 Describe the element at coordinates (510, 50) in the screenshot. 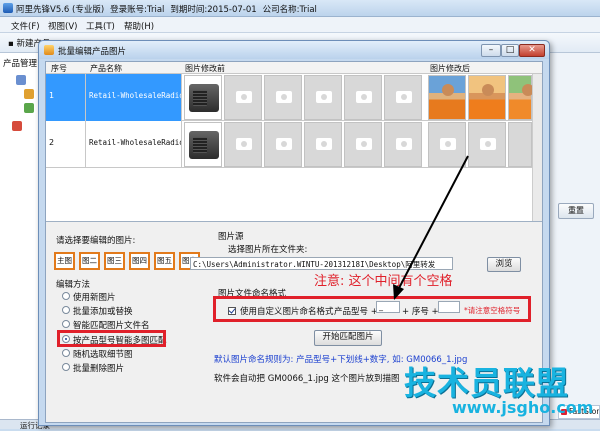

I see `maximize-button: □` at that location.